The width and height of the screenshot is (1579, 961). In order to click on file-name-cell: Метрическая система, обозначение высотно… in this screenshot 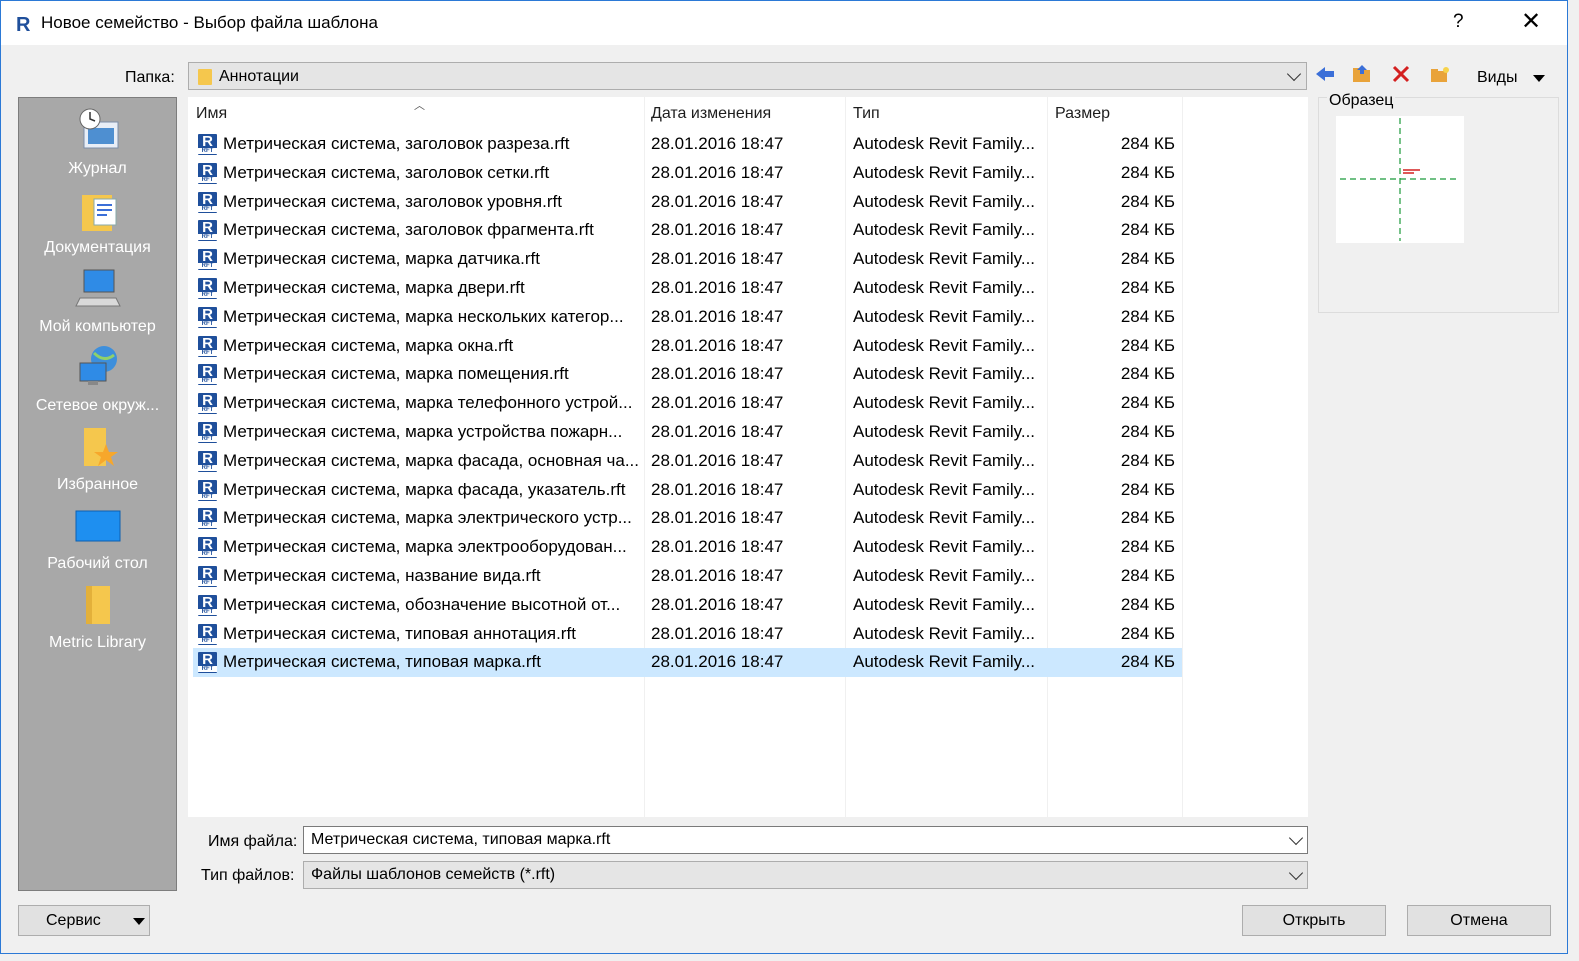, I will do `click(422, 604)`.